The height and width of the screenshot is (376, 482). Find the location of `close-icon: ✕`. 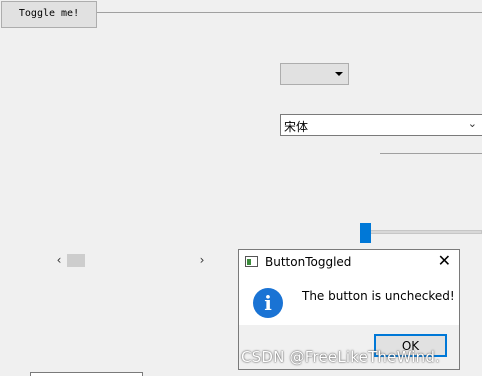

close-icon: ✕ is located at coordinates (444, 261).